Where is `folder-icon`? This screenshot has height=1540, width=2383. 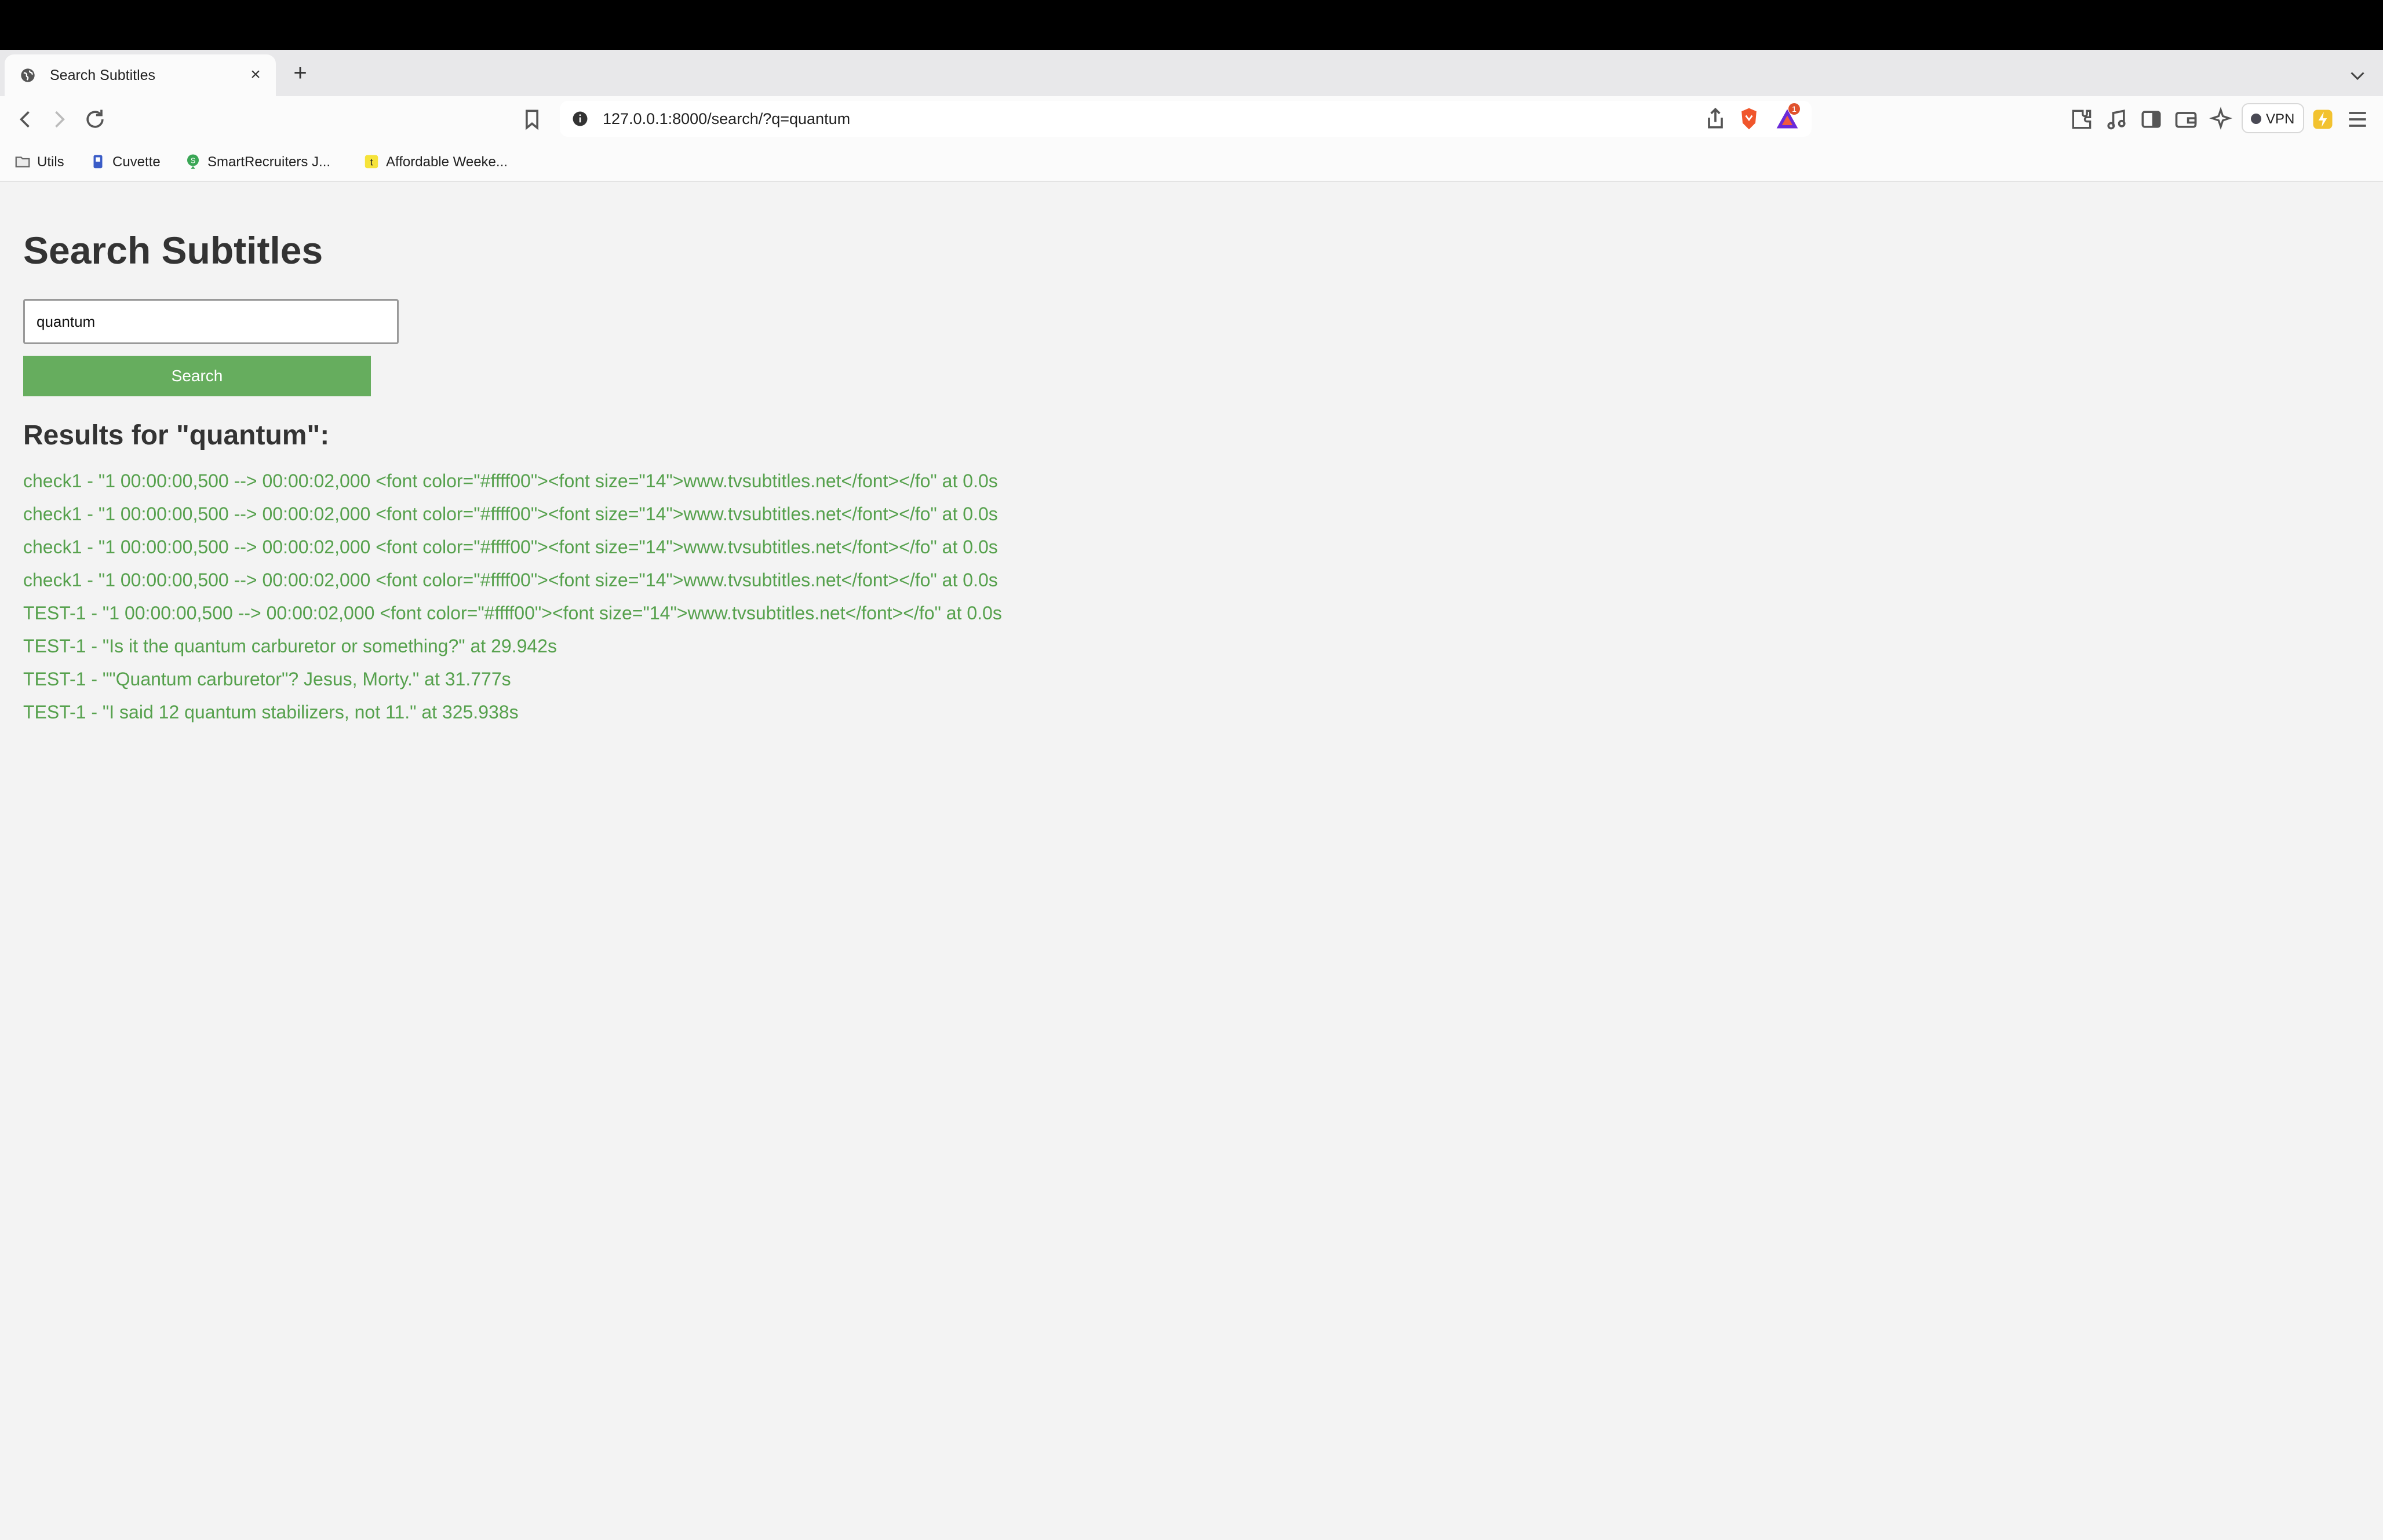
folder-icon is located at coordinates (23, 161).